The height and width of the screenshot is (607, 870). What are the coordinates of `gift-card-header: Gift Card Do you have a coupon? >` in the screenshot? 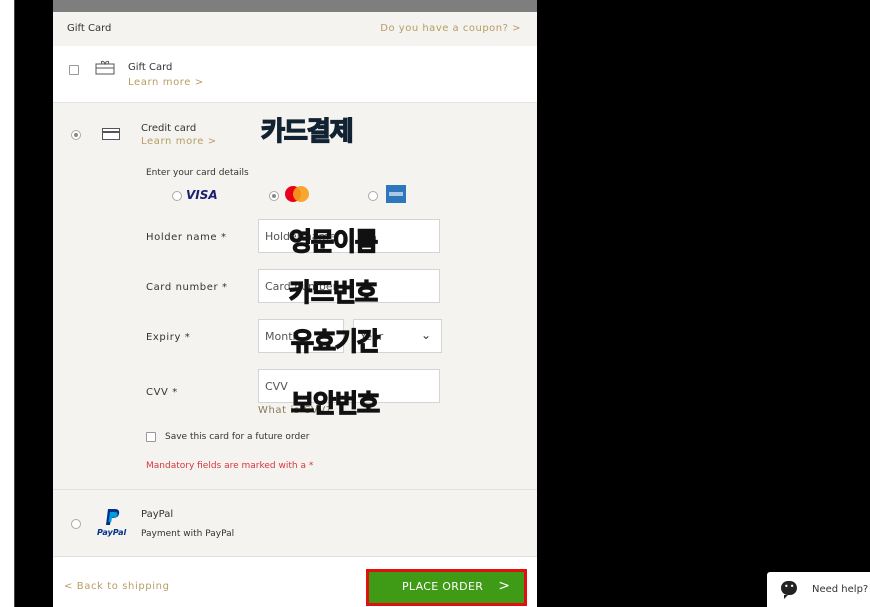 It's located at (295, 29).